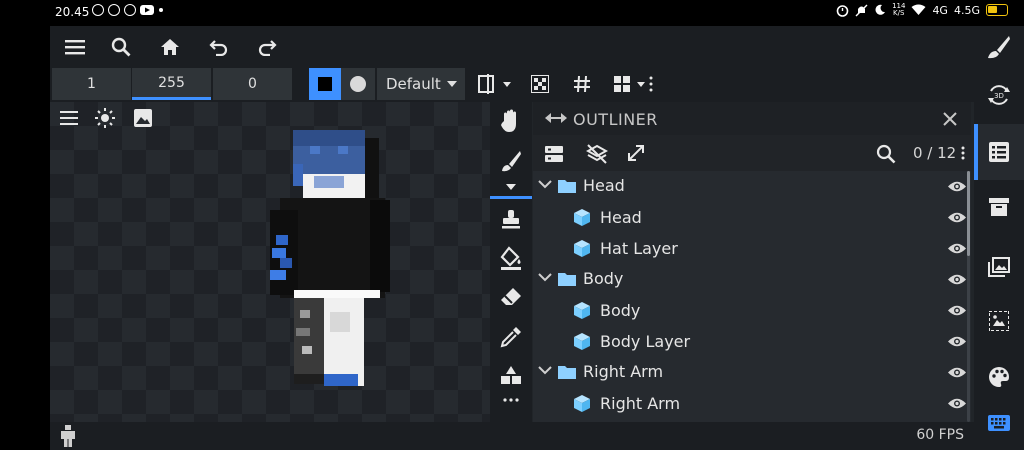  What do you see at coordinates (358, 84) in the screenshot?
I see `secondary-color-swatch` at bounding box center [358, 84].